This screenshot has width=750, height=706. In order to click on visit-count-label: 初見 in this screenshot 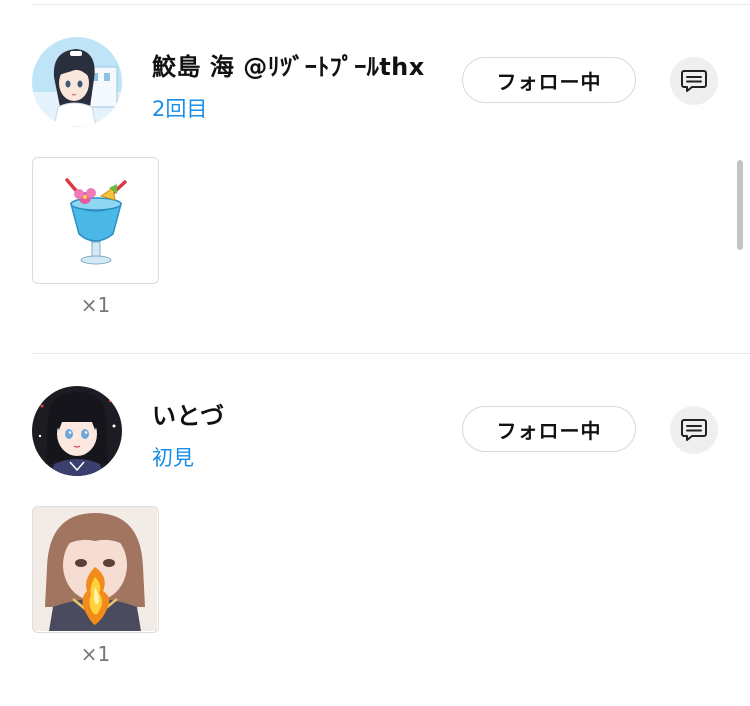, I will do `click(173, 458)`.